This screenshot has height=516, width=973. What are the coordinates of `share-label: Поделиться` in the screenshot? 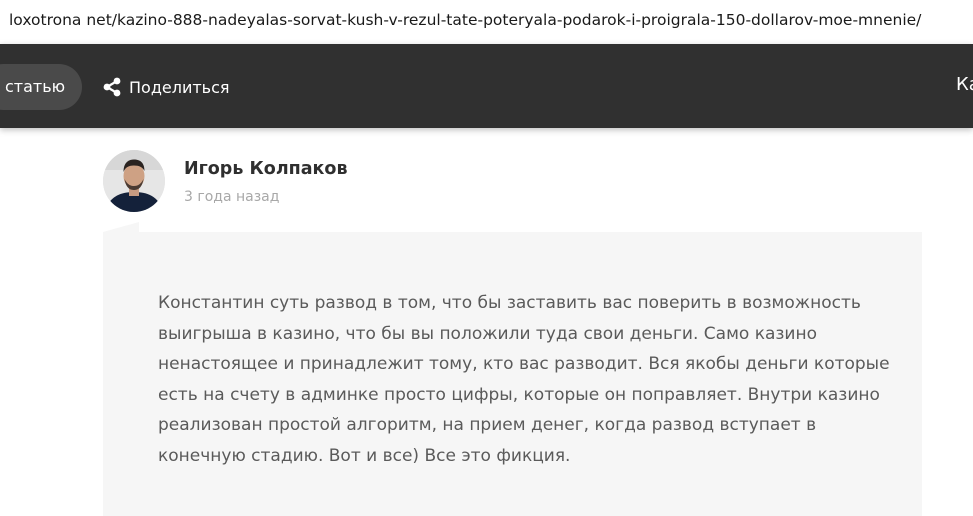 It's located at (179, 87).